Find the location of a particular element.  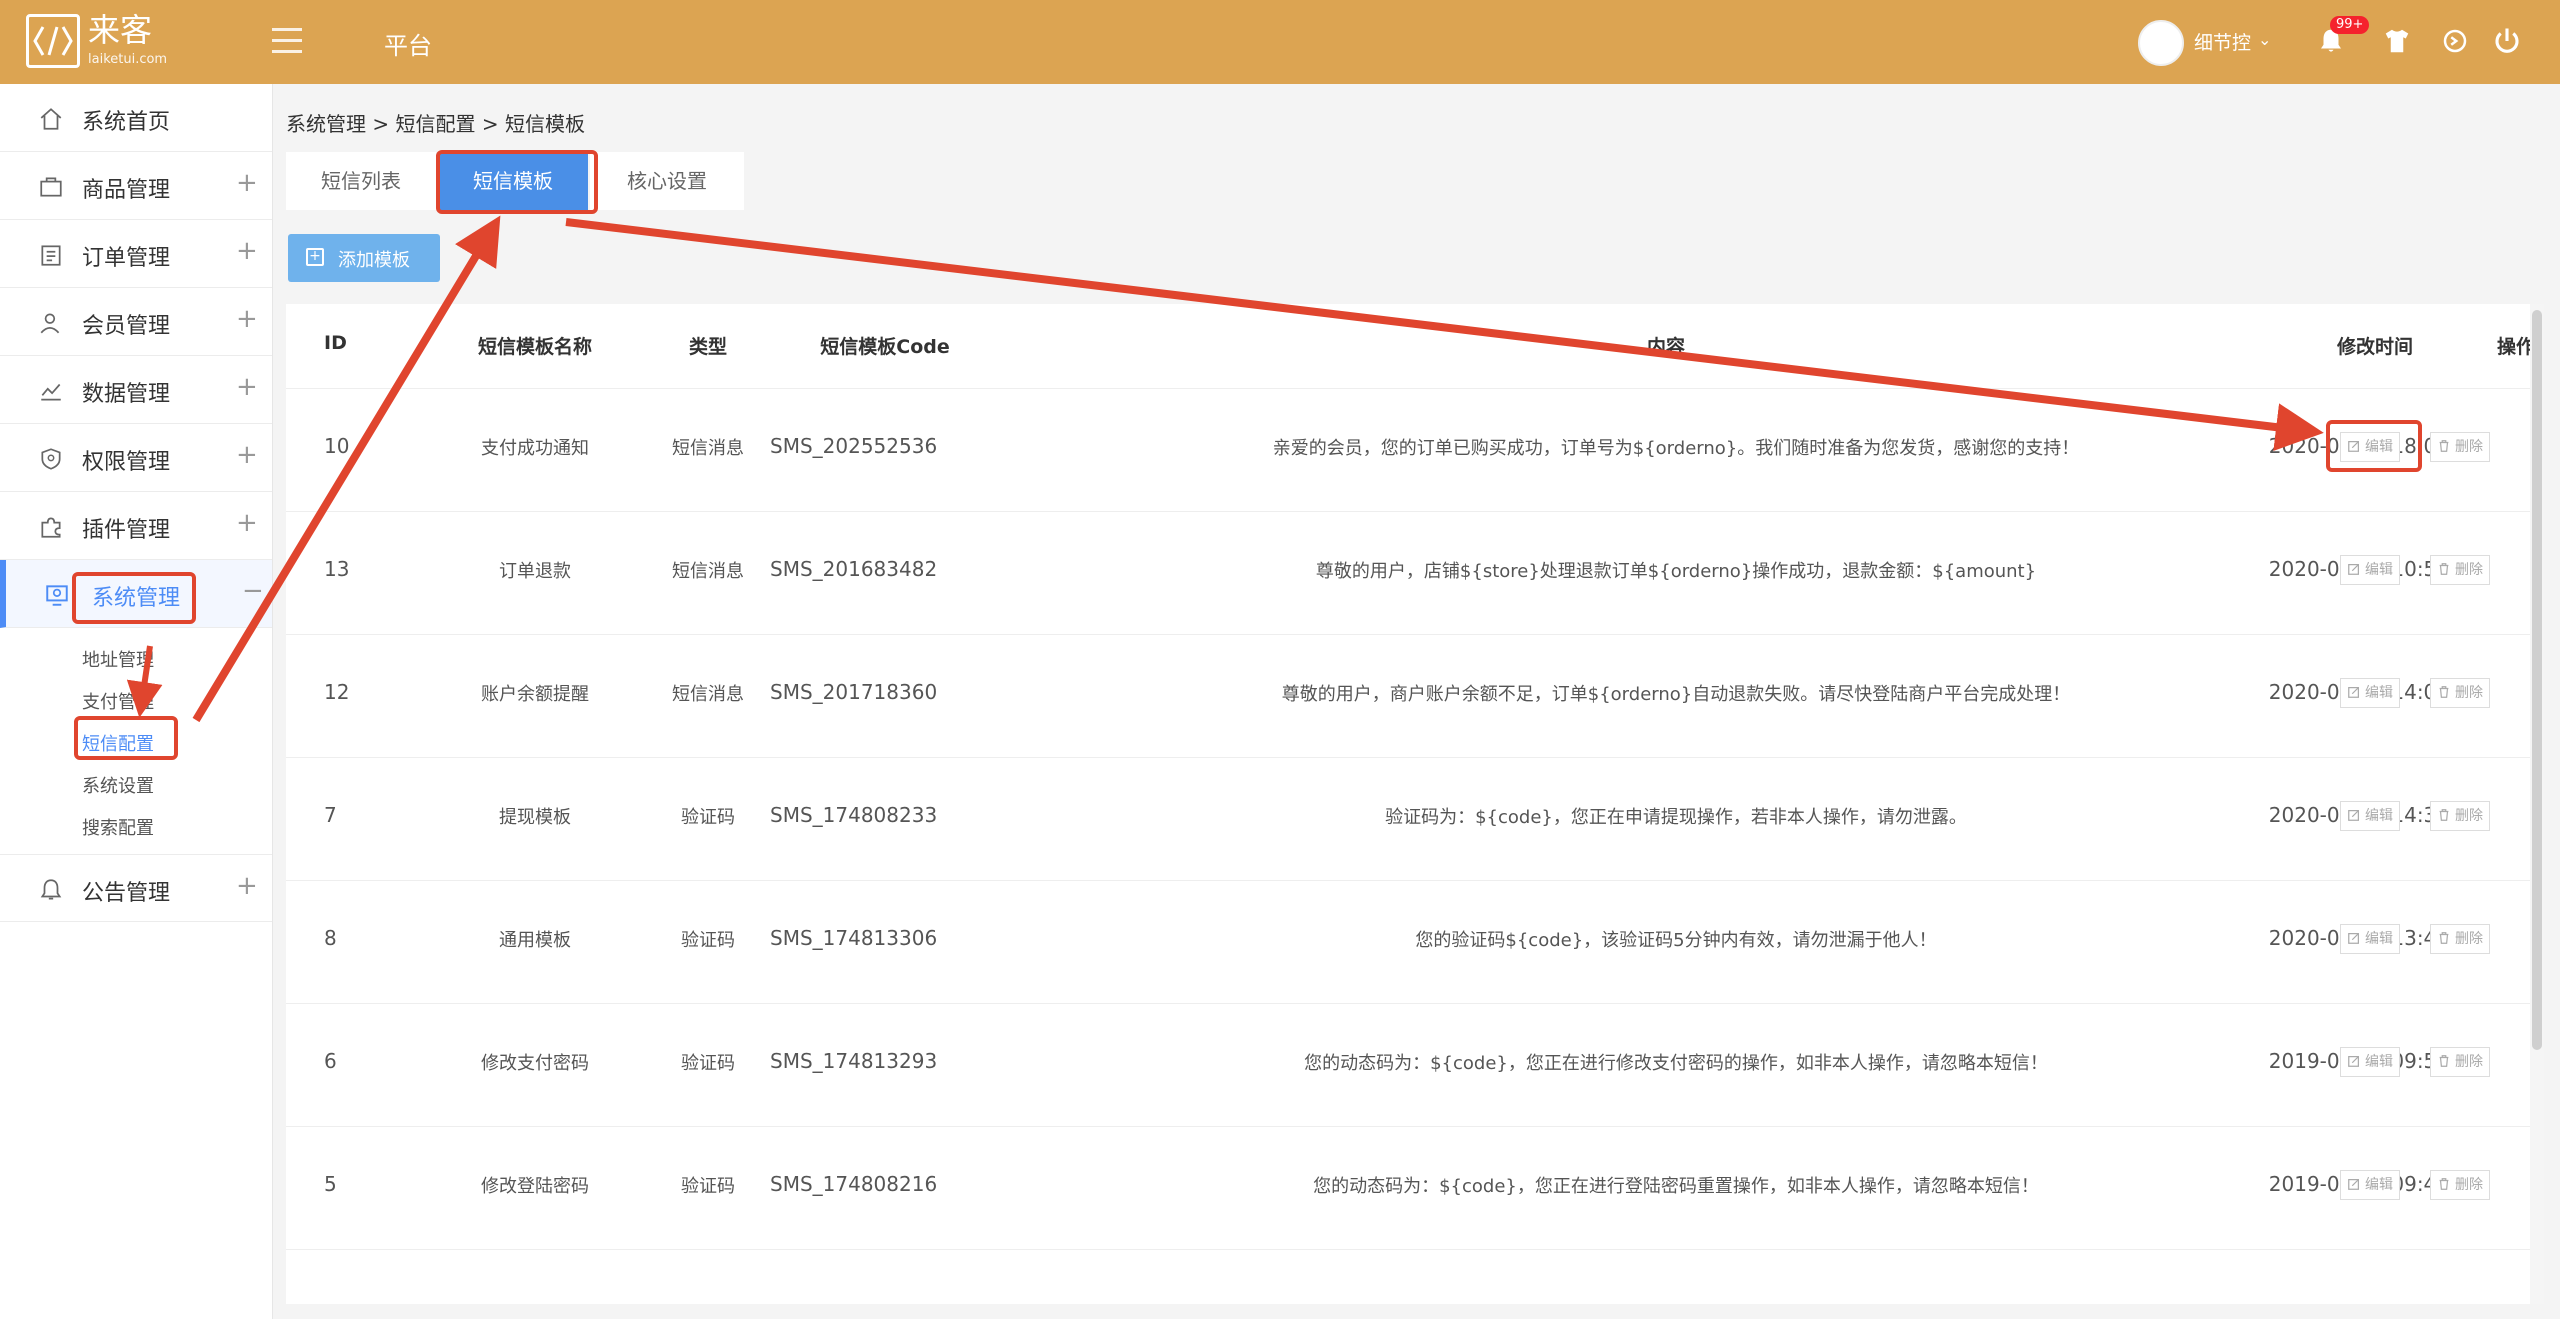

tab-sms-list: 短信列表 is located at coordinates (361, 181).